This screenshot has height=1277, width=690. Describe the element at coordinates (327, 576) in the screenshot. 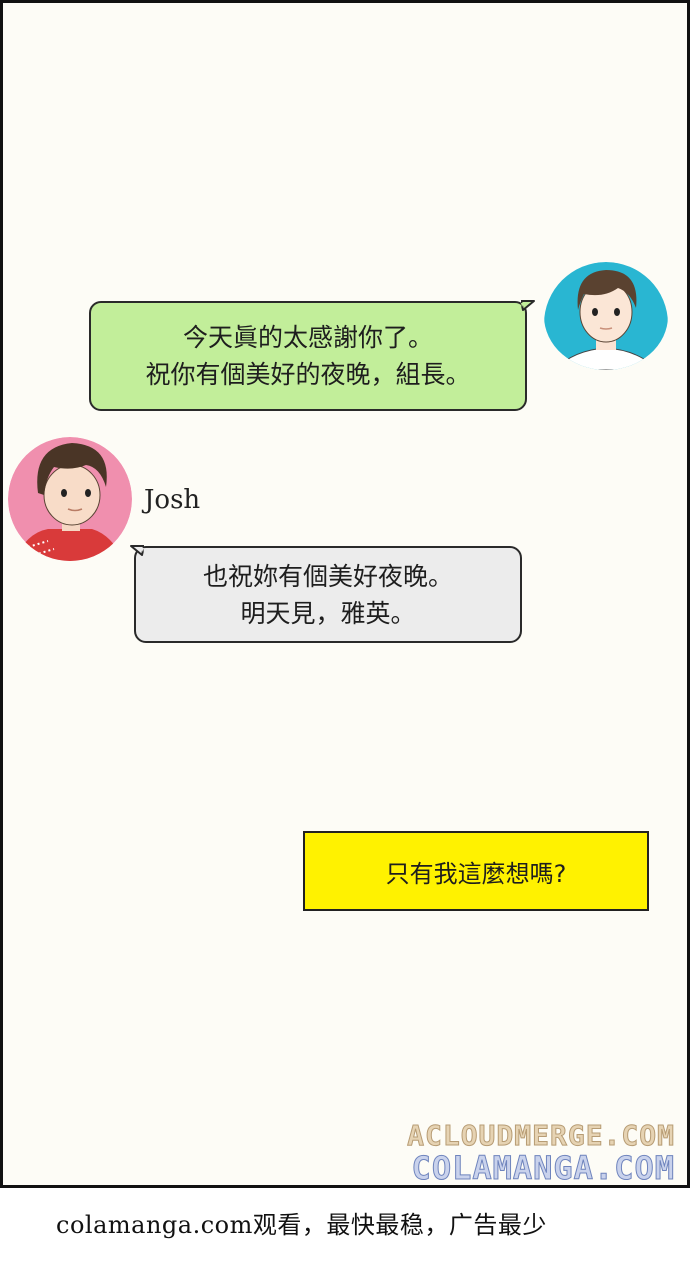

I see `bubble-line: 也祝妳有個美好夜晚。` at that location.